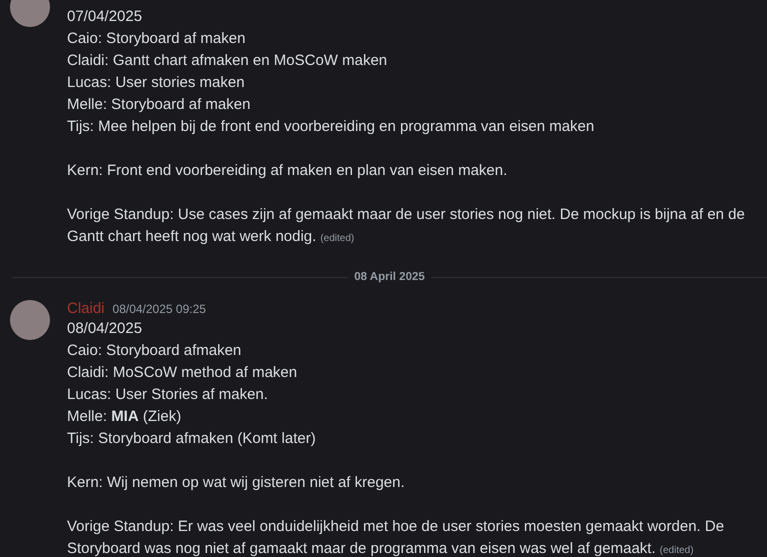  What do you see at coordinates (159, 309) in the screenshot?
I see `timestamp: 08/04/2025 09:25` at bounding box center [159, 309].